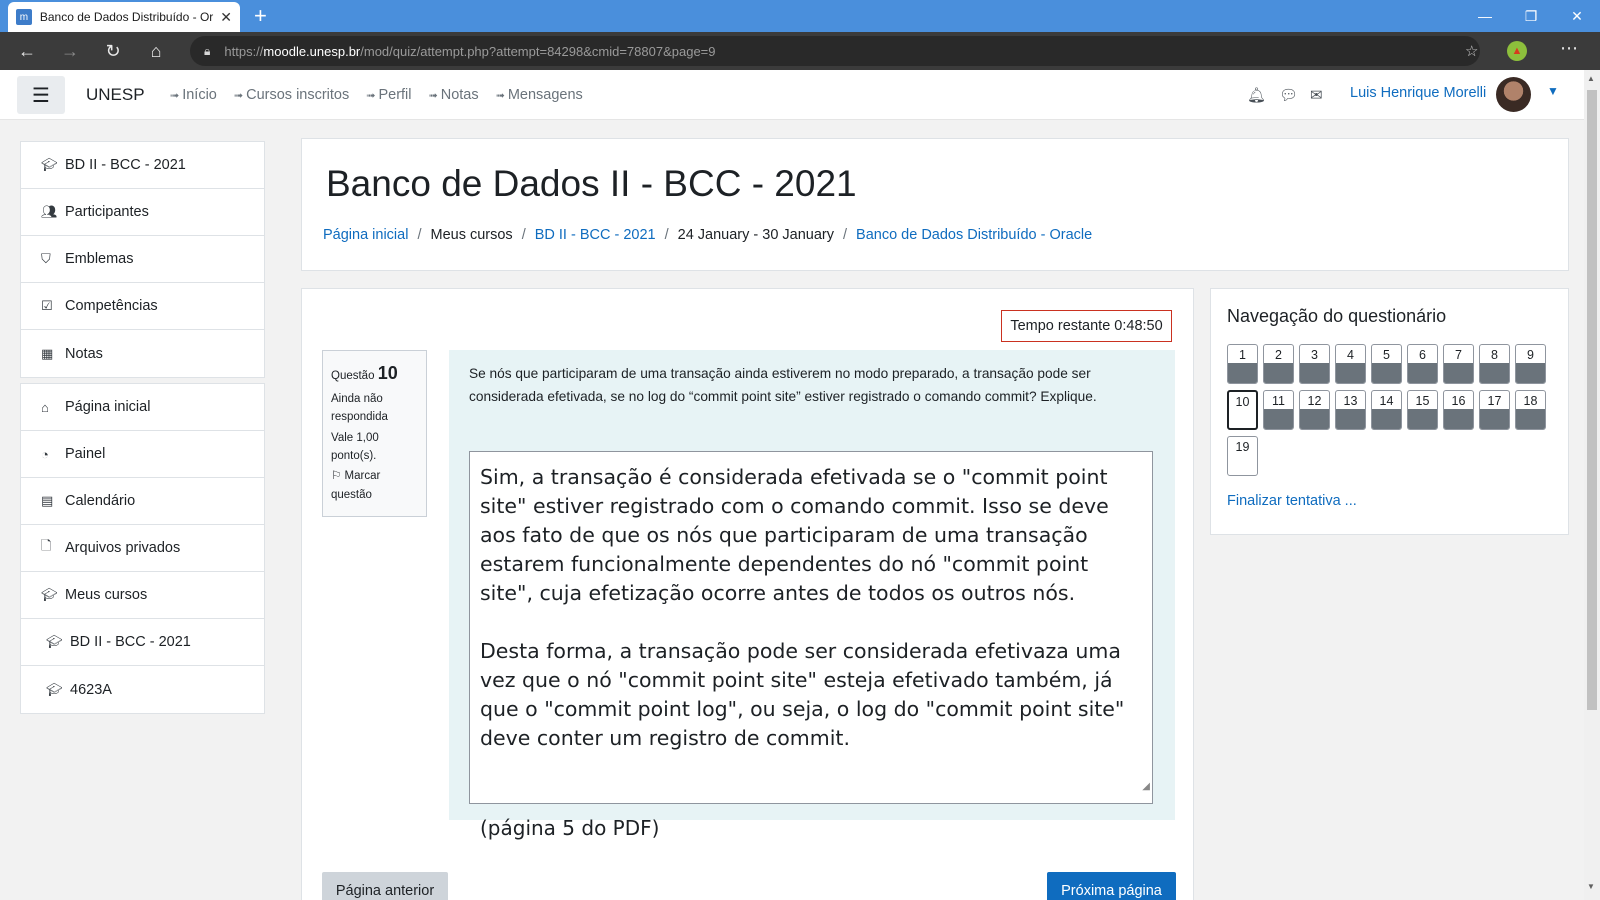 Image resolution: width=1600 pixels, height=900 pixels. I want to click on topnav-inicio: ➟ Início, so click(193, 95).